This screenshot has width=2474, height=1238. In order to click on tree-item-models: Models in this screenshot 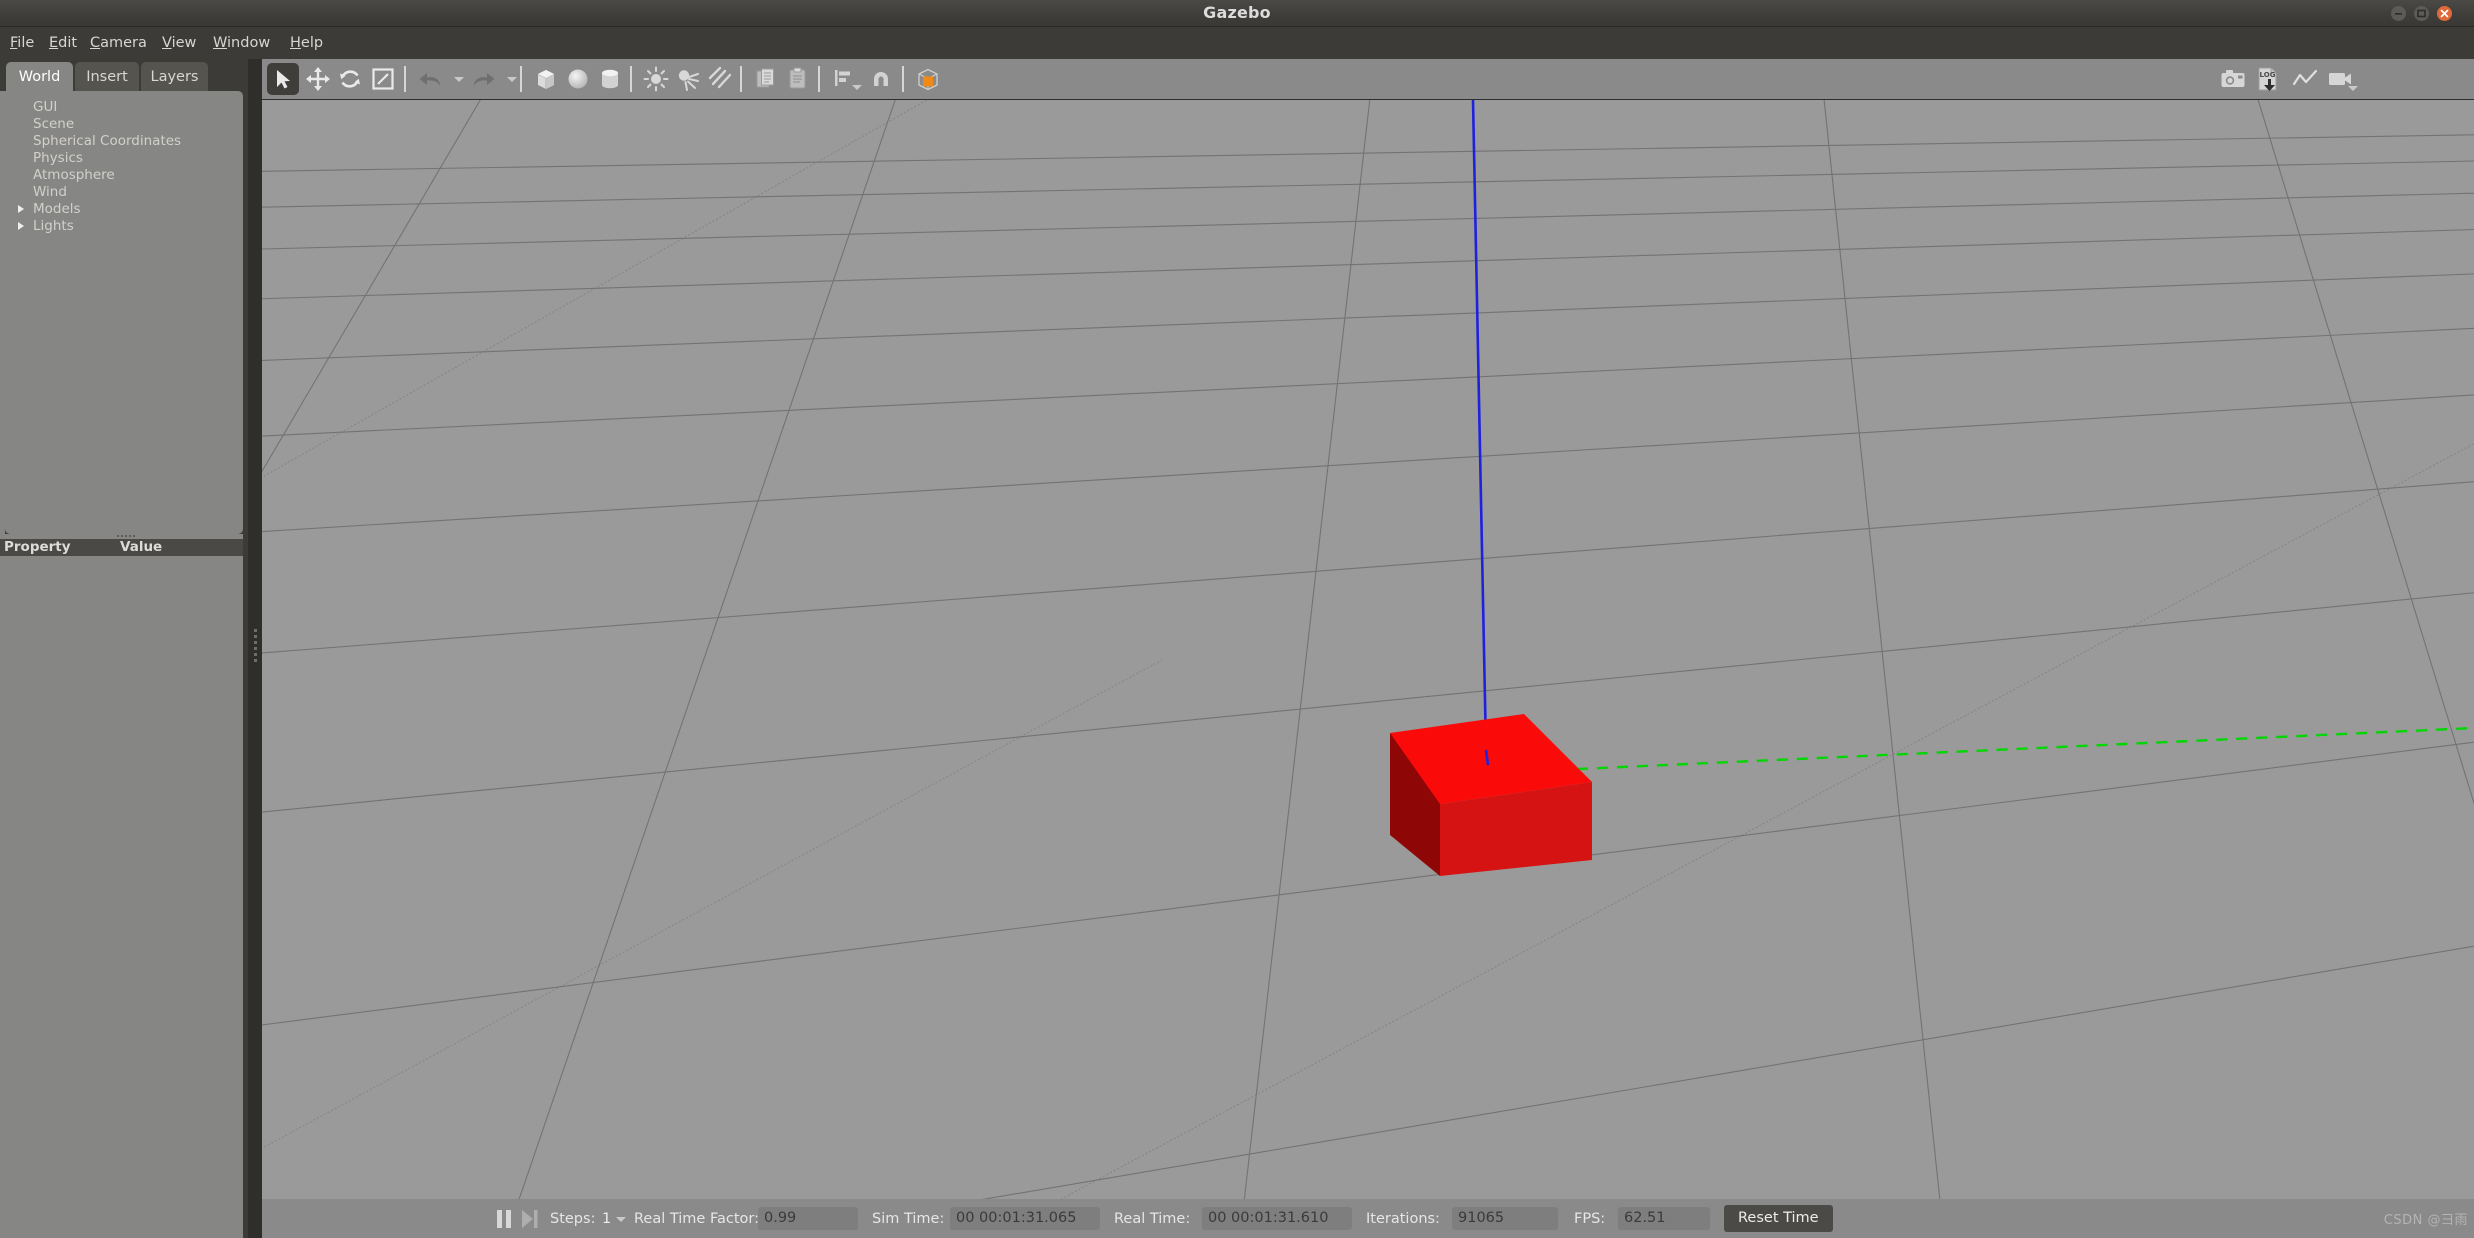, I will do `click(57, 209)`.